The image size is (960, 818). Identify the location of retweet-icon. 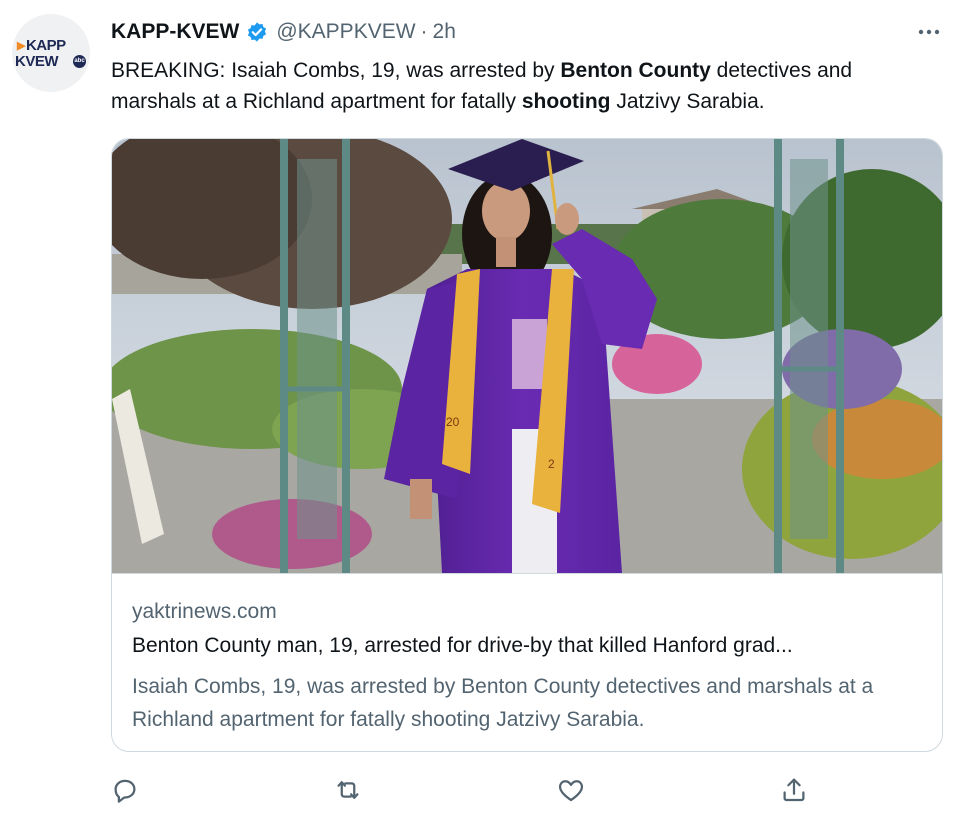
(348, 790).